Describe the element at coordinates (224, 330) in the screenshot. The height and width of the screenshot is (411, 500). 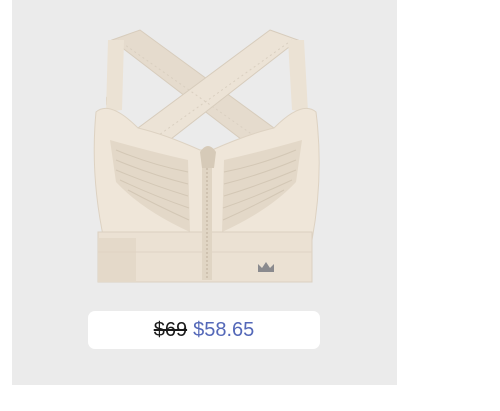
I see `sale-price: $58.65` at that location.